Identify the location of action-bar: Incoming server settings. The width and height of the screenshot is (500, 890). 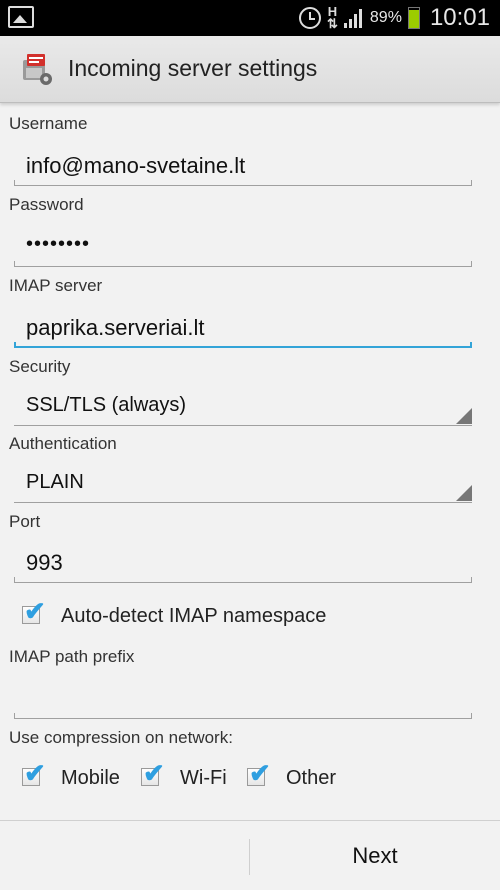
(250, 69).